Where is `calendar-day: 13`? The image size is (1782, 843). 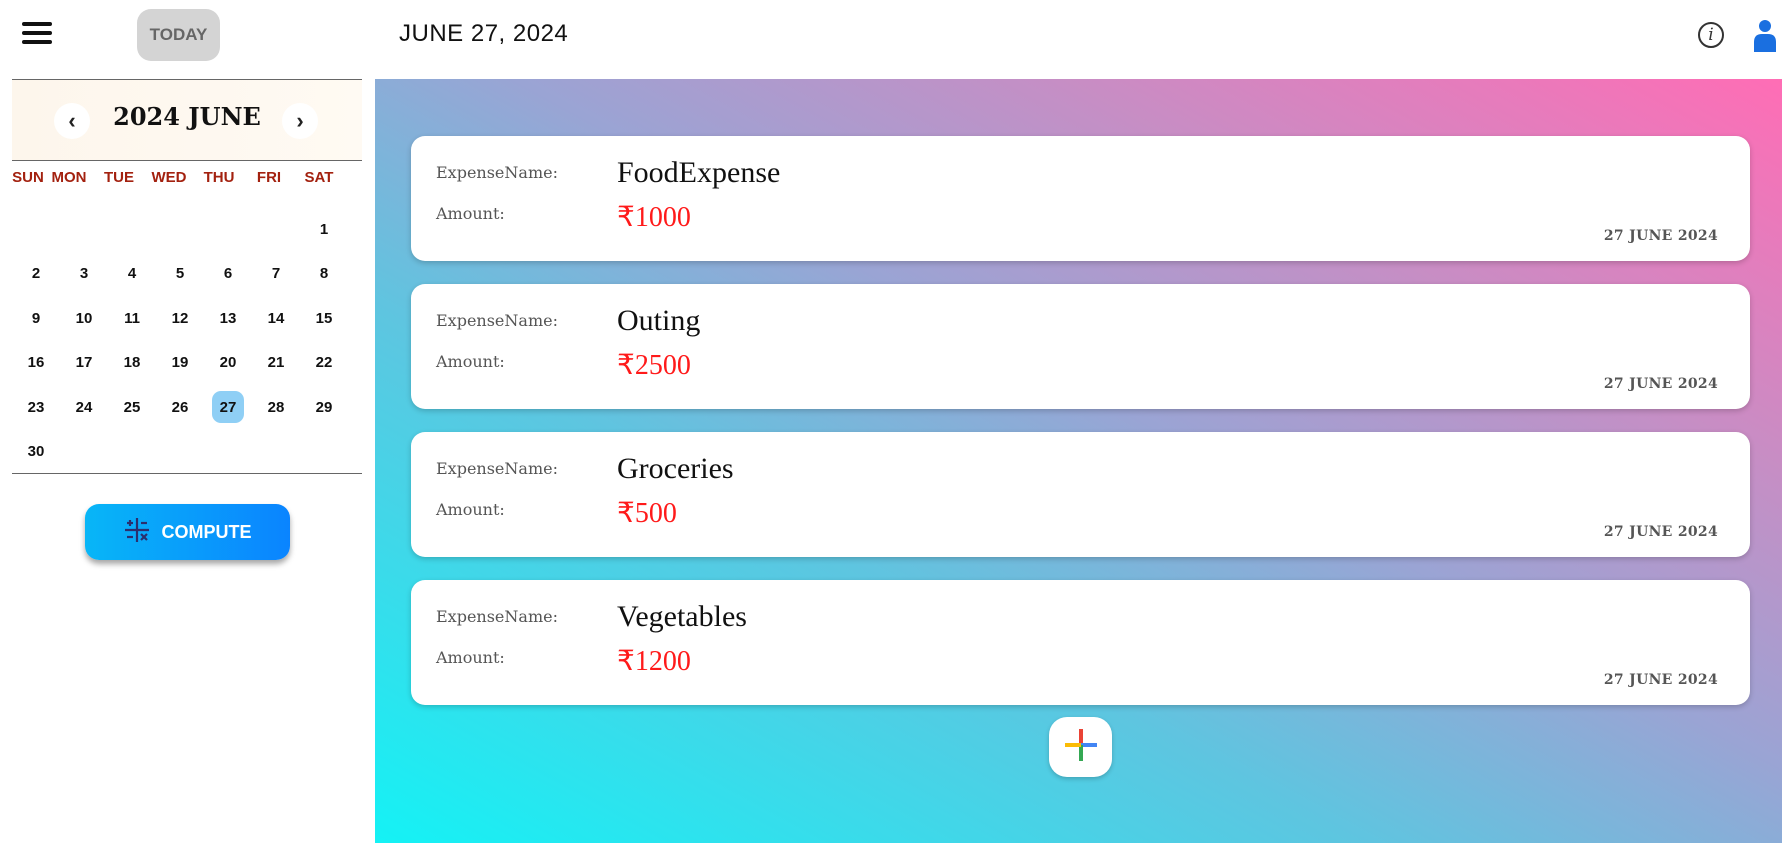
calendar-day: 13 is located at coordinates (228, 318).